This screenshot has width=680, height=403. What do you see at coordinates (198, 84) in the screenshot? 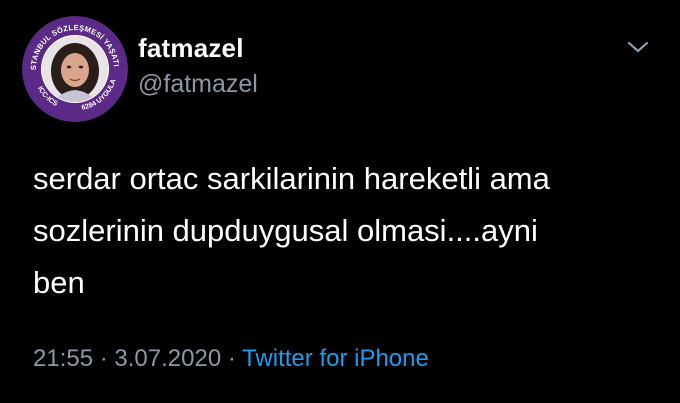
I see `user-handle: @fatmazel` at bounding box center [198, 84].